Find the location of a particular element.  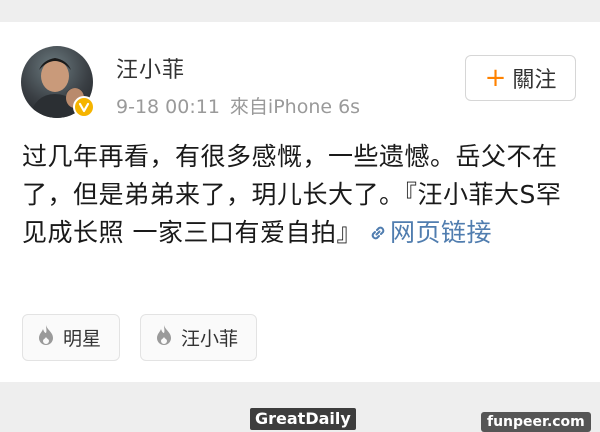

tag-star: 明星 is located at coordinates (71, 337).